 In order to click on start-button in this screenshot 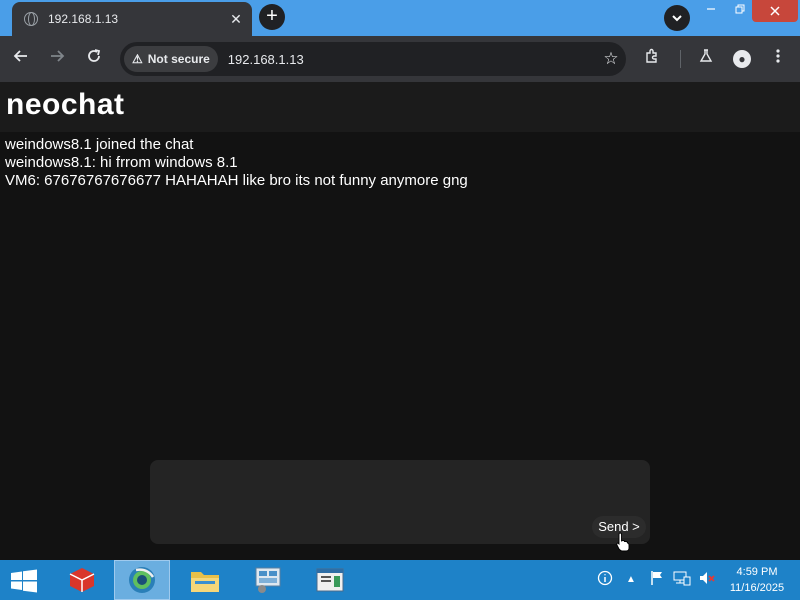, I will do `click(24, 581)`.